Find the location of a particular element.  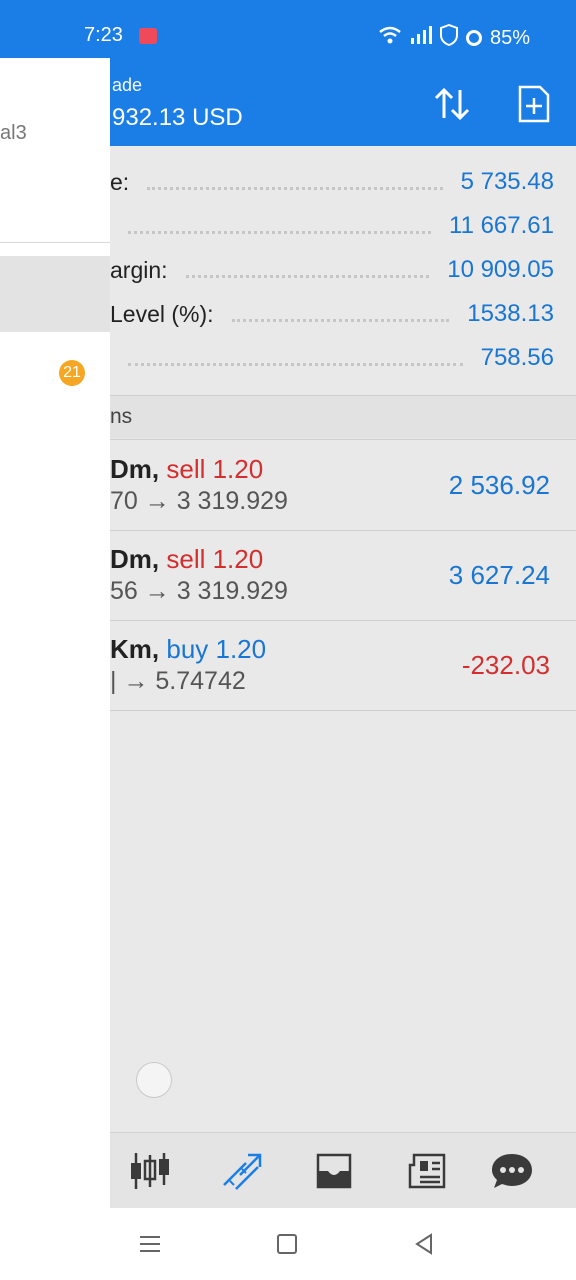

signal-icon is located at coordinates (421, 38).